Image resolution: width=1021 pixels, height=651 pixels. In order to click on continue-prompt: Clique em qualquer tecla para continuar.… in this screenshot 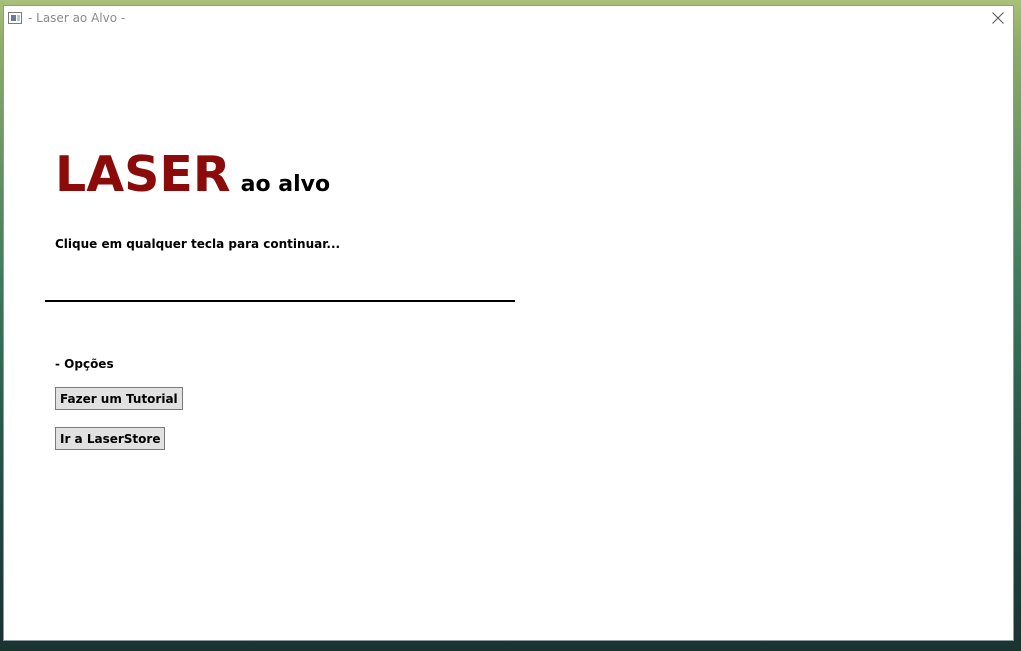, I will do `click(198, 244)`.